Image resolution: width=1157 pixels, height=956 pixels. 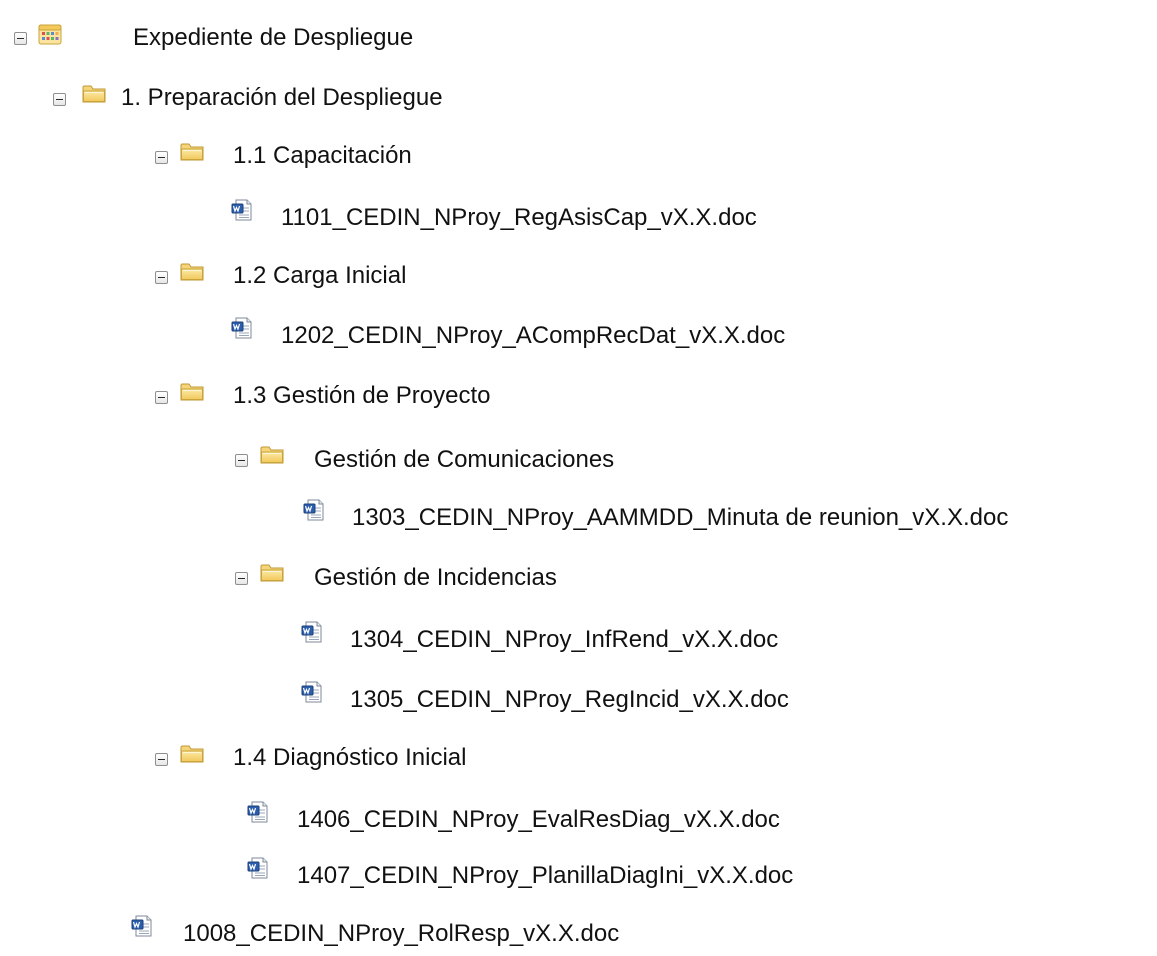 I want to click on tree-node-label: 1.3 Gestión de Proyecto, so click(x=362, y=395).